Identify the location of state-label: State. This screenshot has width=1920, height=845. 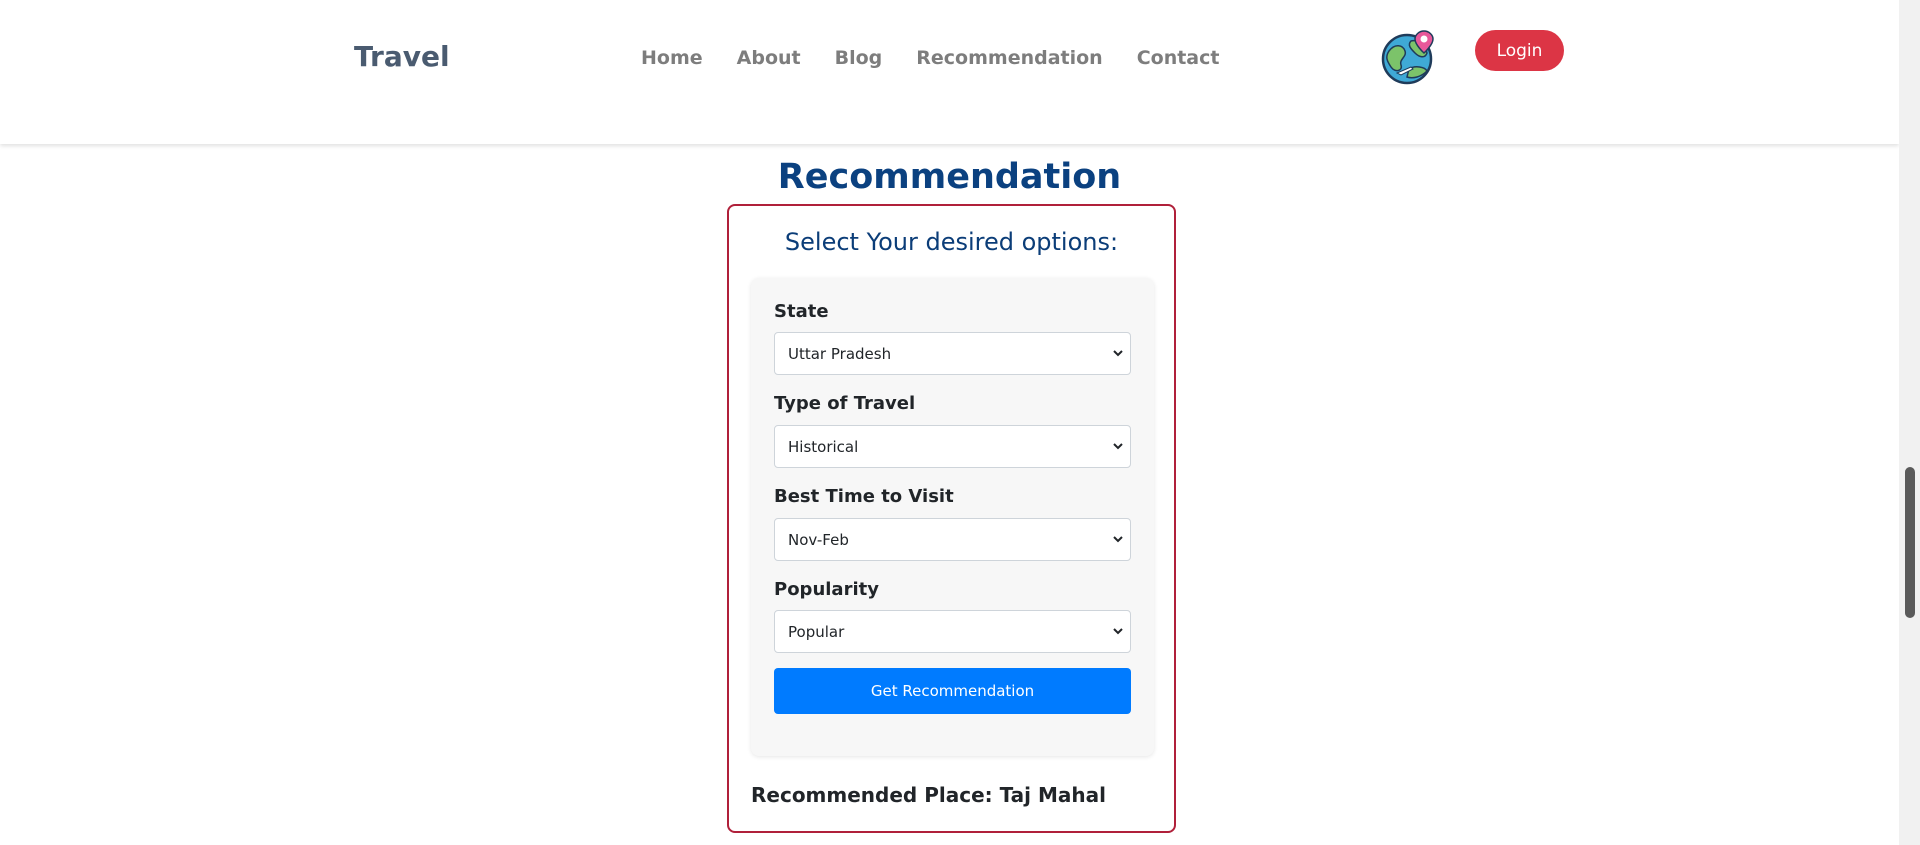
(801, 311).